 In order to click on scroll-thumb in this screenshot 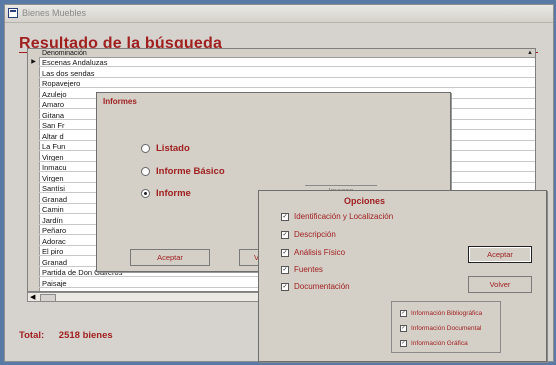, I will do `click(48, 298)`.